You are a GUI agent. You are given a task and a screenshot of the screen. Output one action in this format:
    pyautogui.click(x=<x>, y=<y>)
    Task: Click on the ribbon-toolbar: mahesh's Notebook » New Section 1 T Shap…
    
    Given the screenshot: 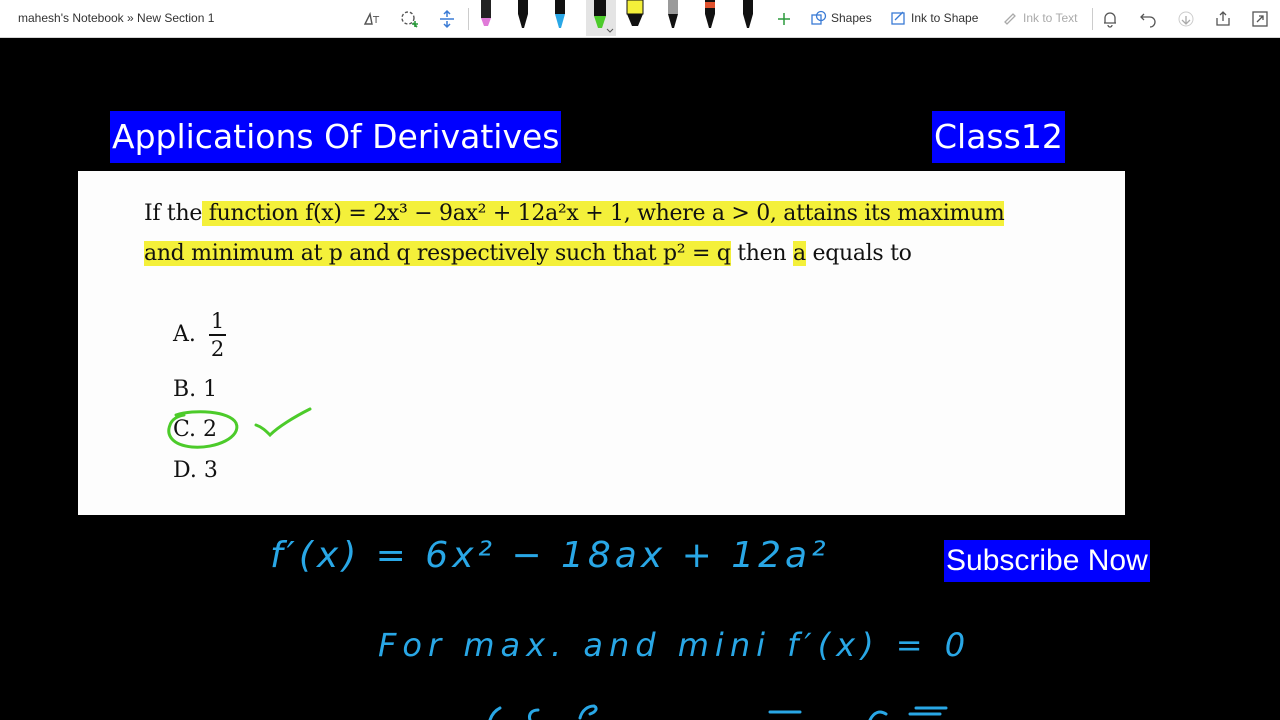 What is the action you would take?
    pyautogui.click(x=640, y=19)
    